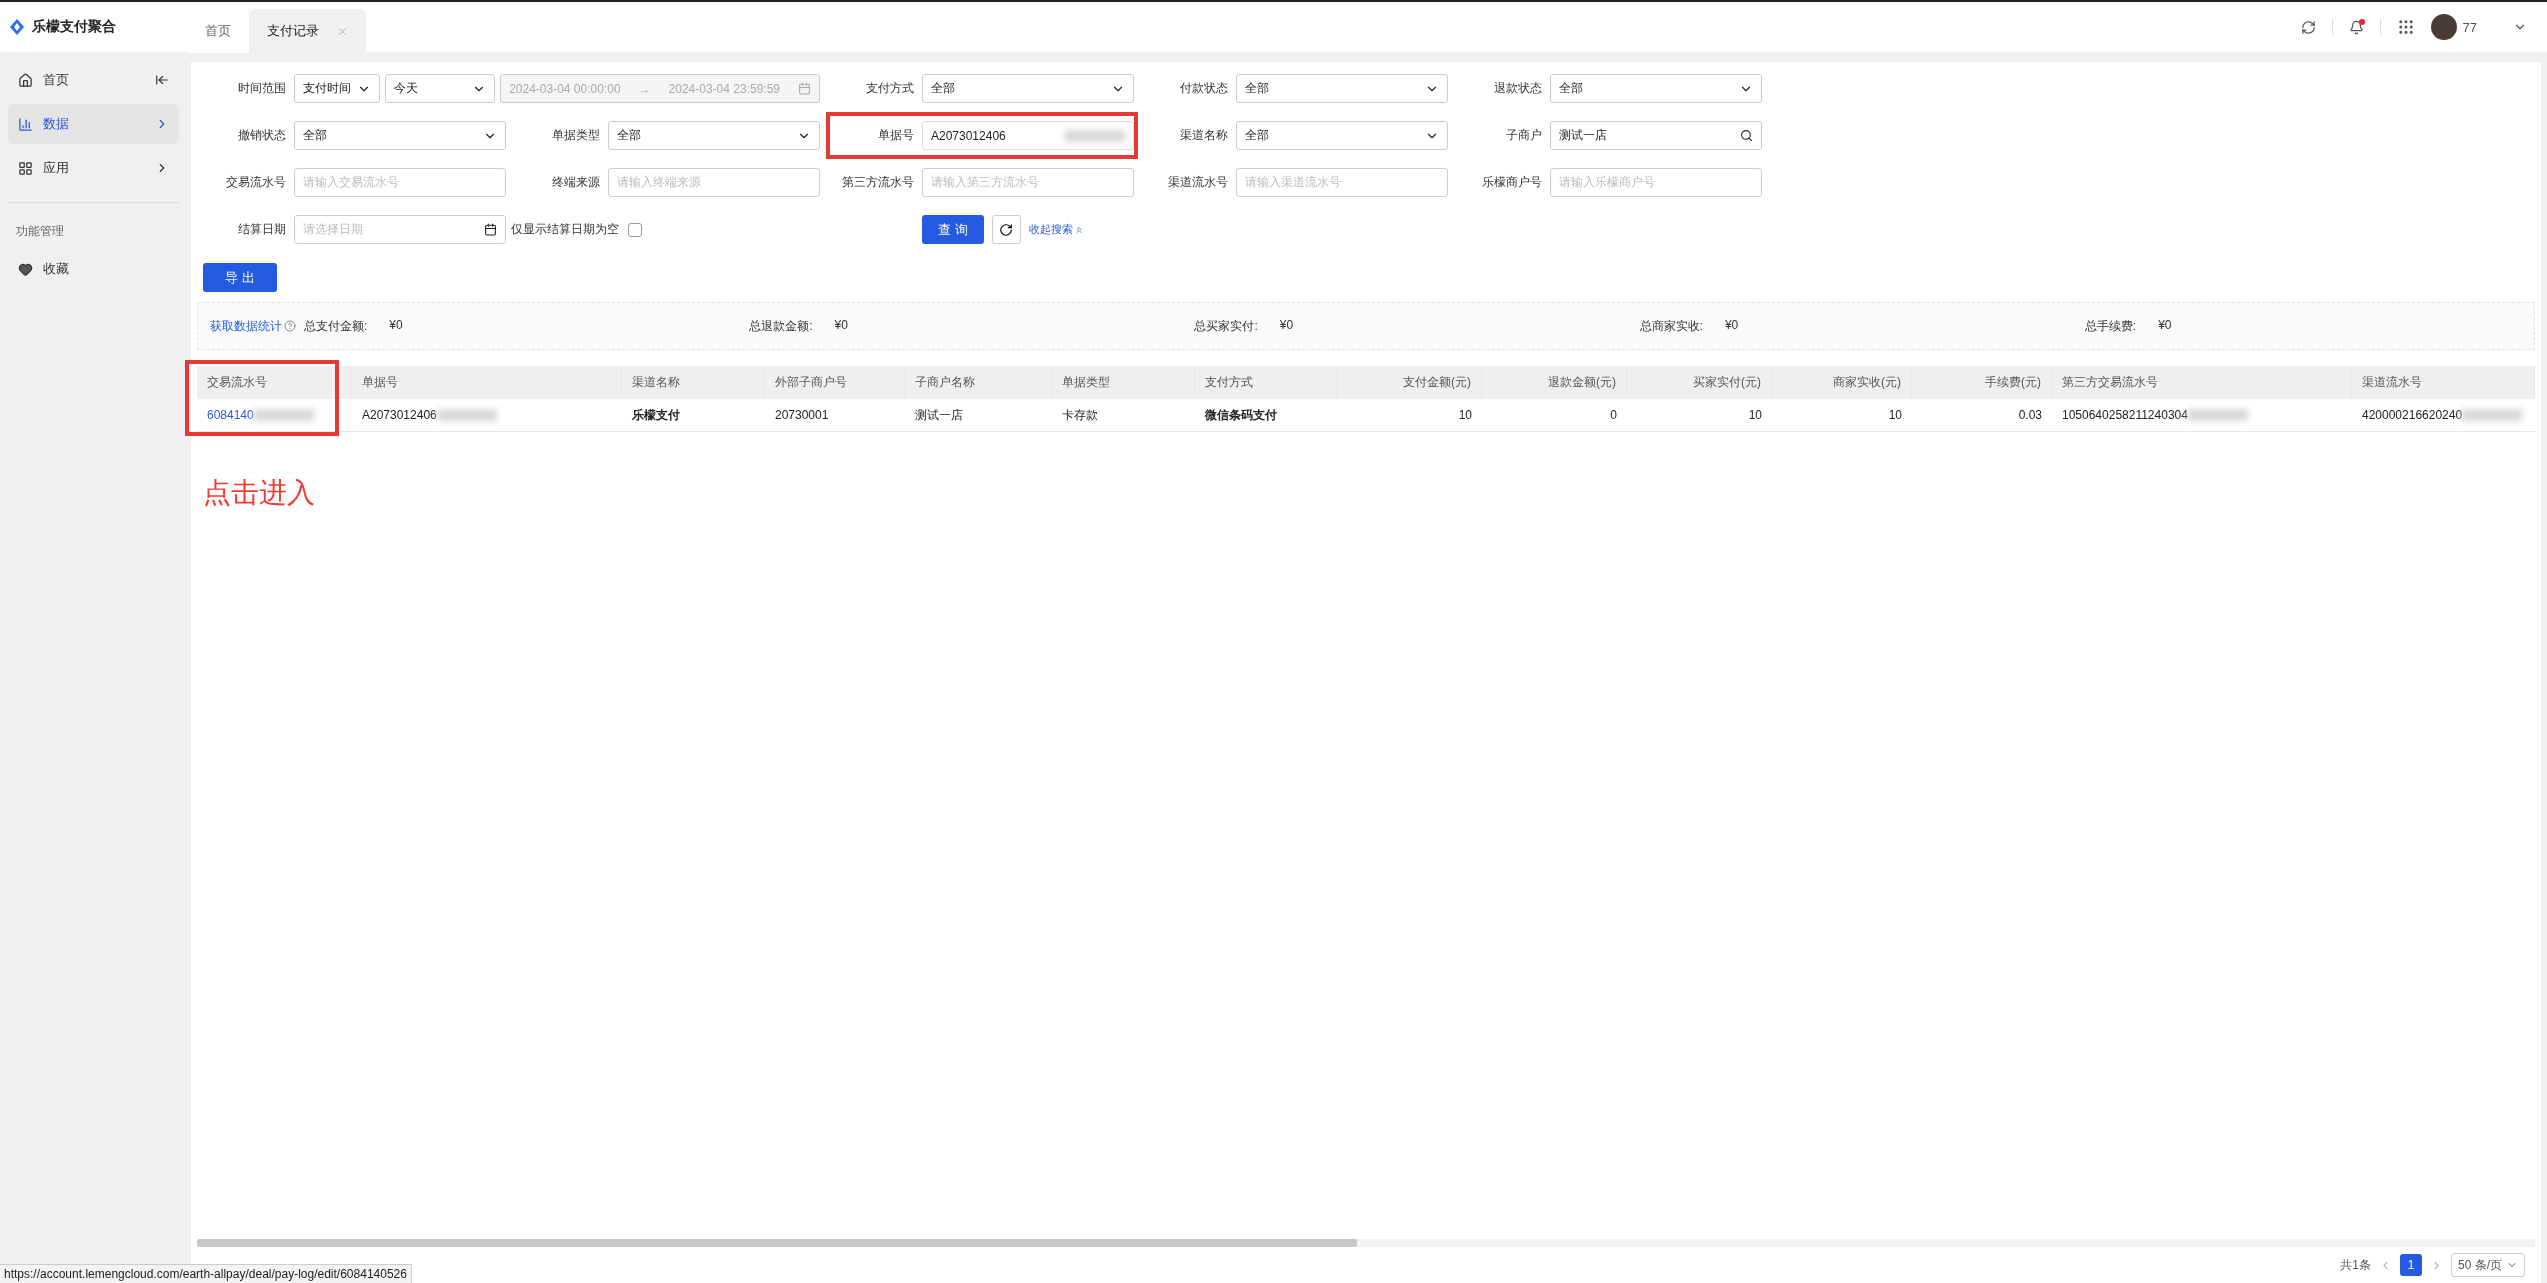 The width and height of the screenshot is (2547, 1283). What do you see at coordinates (93, 80) in the screenshot?
I see `sidebar-item: 首页` at bounding box center [93, 80].